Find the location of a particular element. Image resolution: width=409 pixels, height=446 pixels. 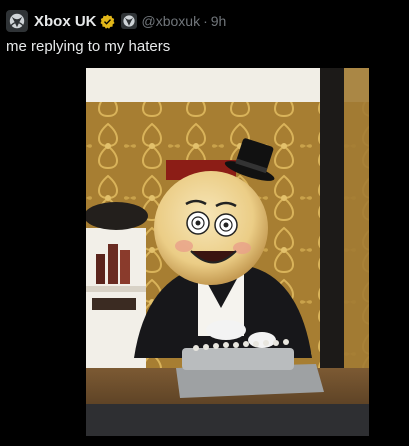

timestamp: 9h is located at coordinates (219, 21).